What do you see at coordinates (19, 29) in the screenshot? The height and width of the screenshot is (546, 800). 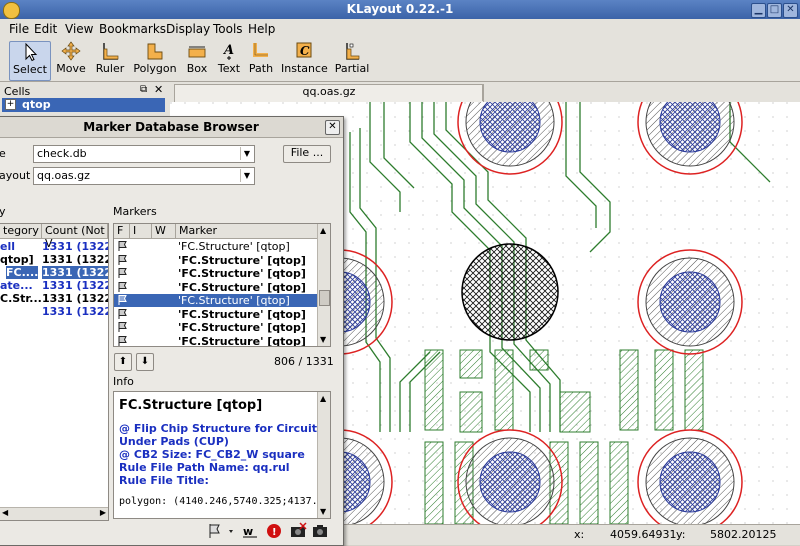 I see `menu-file: File` at bounding box center [19, 29].